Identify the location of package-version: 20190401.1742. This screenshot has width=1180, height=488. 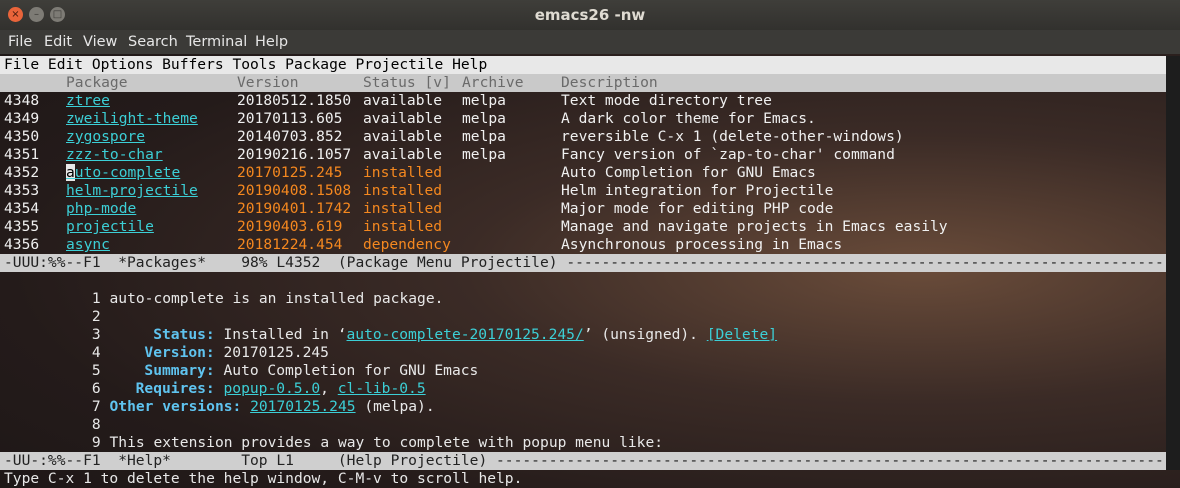
(294, 208).